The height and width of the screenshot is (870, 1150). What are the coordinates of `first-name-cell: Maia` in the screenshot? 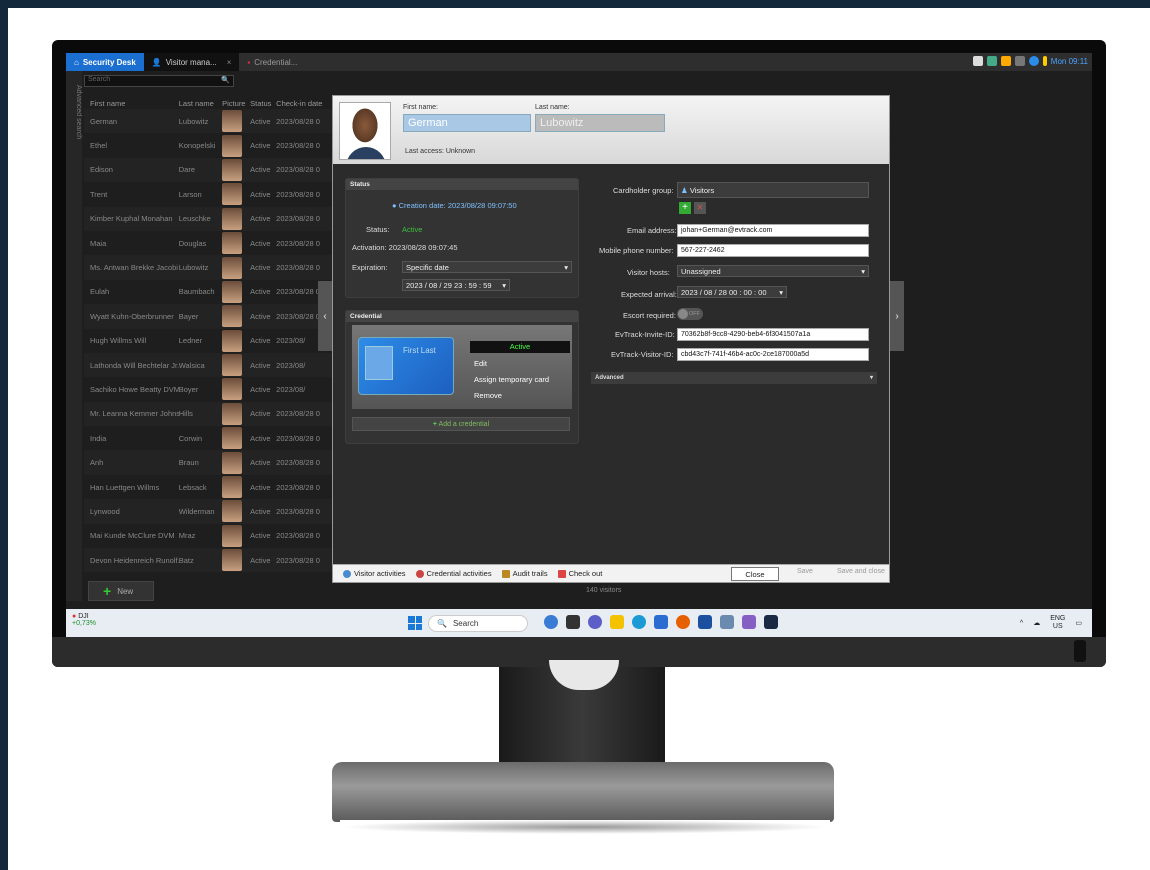 It's located at (98, 243).